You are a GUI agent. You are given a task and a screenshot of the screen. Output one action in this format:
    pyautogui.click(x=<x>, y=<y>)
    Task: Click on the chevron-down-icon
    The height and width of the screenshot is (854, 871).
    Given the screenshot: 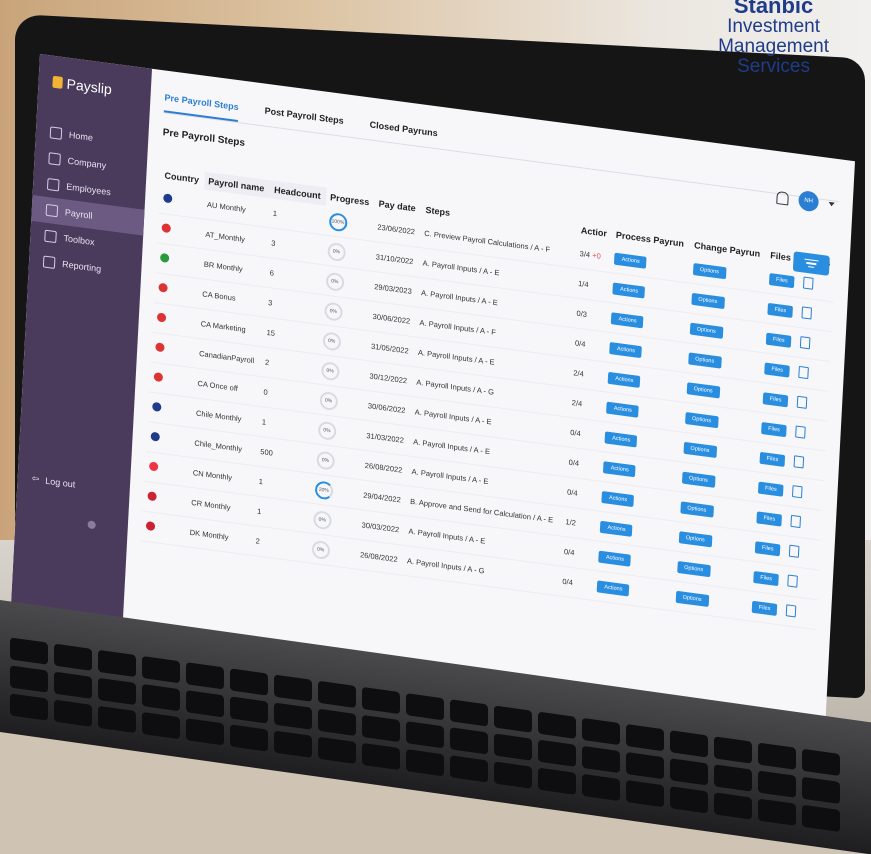 What is the action you would take?
    pyautogui.click(x=831, y=204)
    